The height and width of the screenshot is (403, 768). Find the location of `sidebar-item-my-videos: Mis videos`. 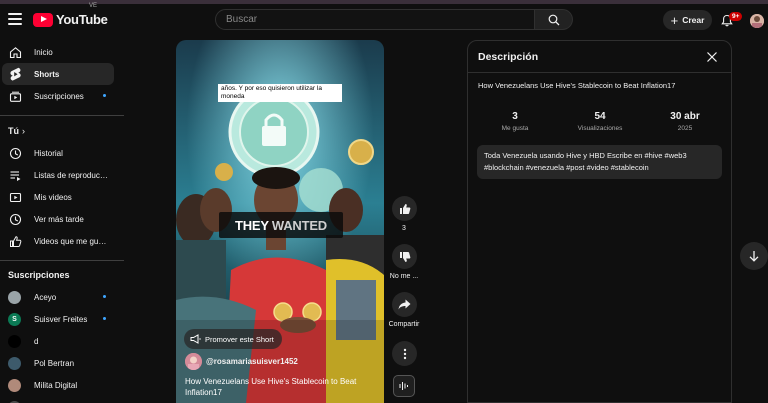

sidebar-item-my-videos: Mis videos is located at coordinates (58, 197).